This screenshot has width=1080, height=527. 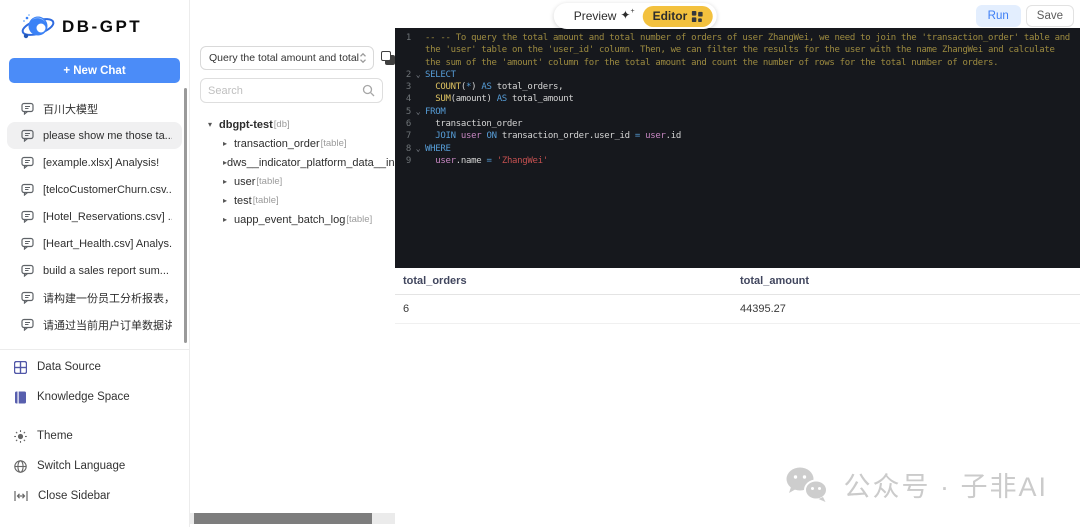 I want to click on tab-preview: Preview ✦+, so click(x=604, y=16).